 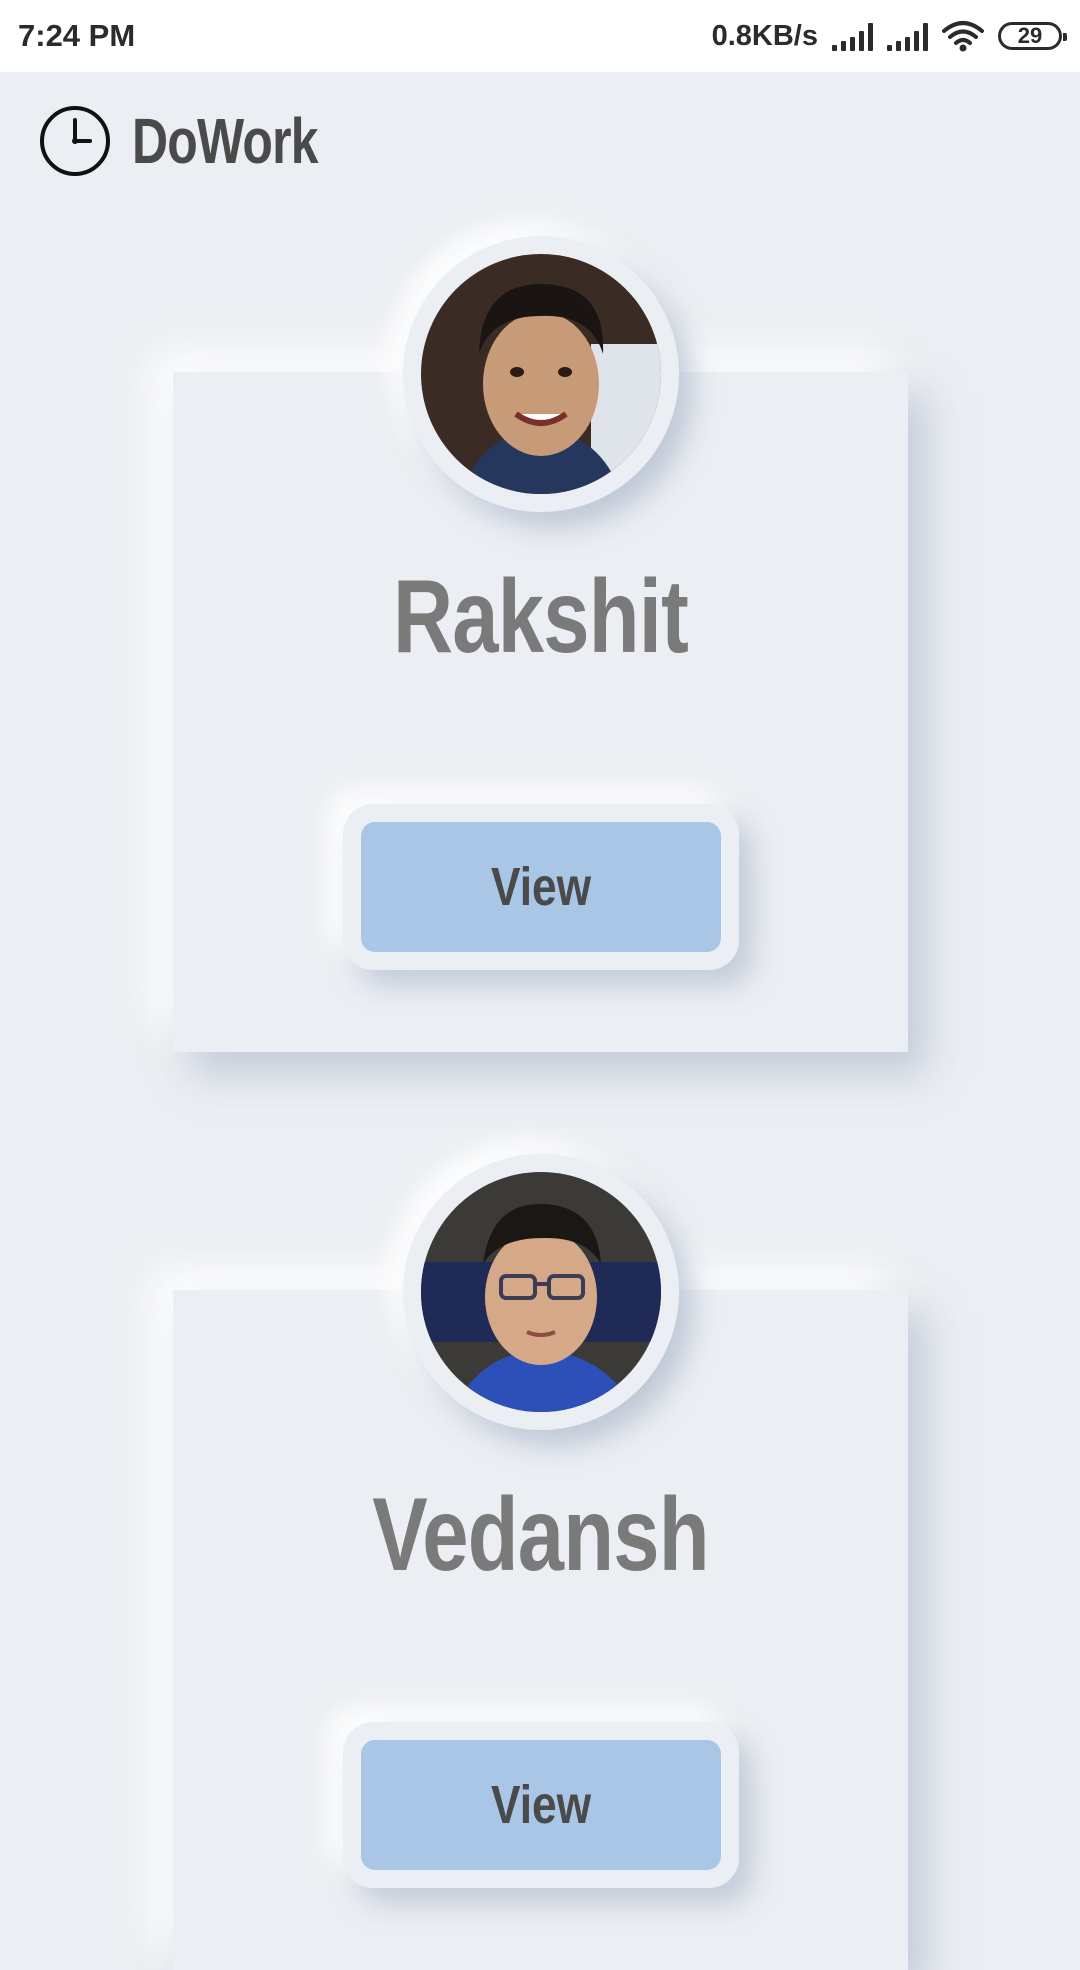 What do you see at coordinates (764, 35) in the screenshot?
I see `network-speed: 0.8KB/s` at bounding box center [764, 35].